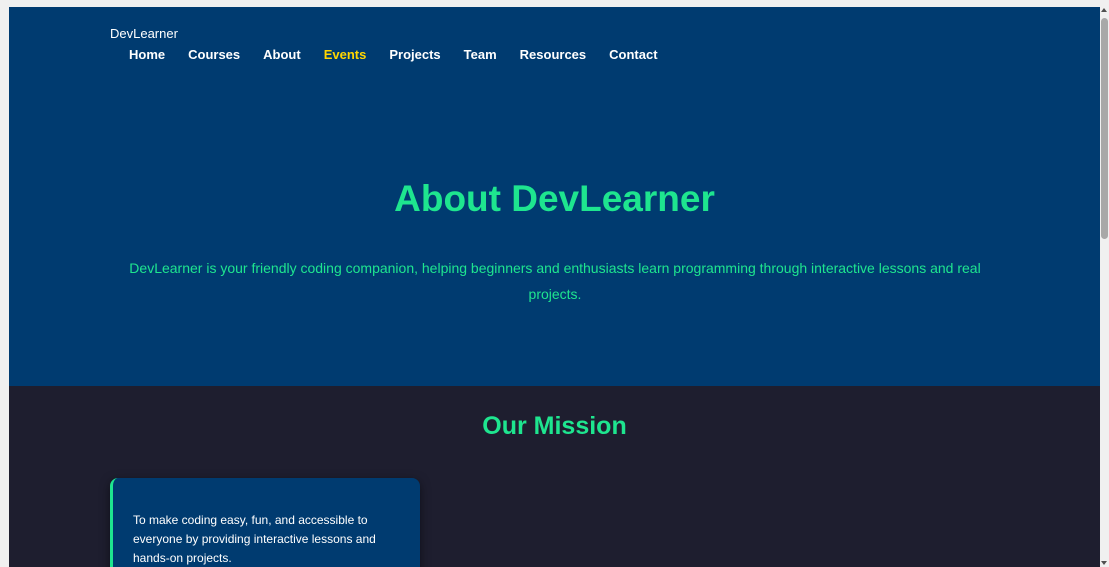 Image resolution: width=1109 pixels, height=567 pixels. What do you see at coordinates (1104, 287) in the screenshot?
I see `vertical-scrollbar` at bounding box center [1104, 287].